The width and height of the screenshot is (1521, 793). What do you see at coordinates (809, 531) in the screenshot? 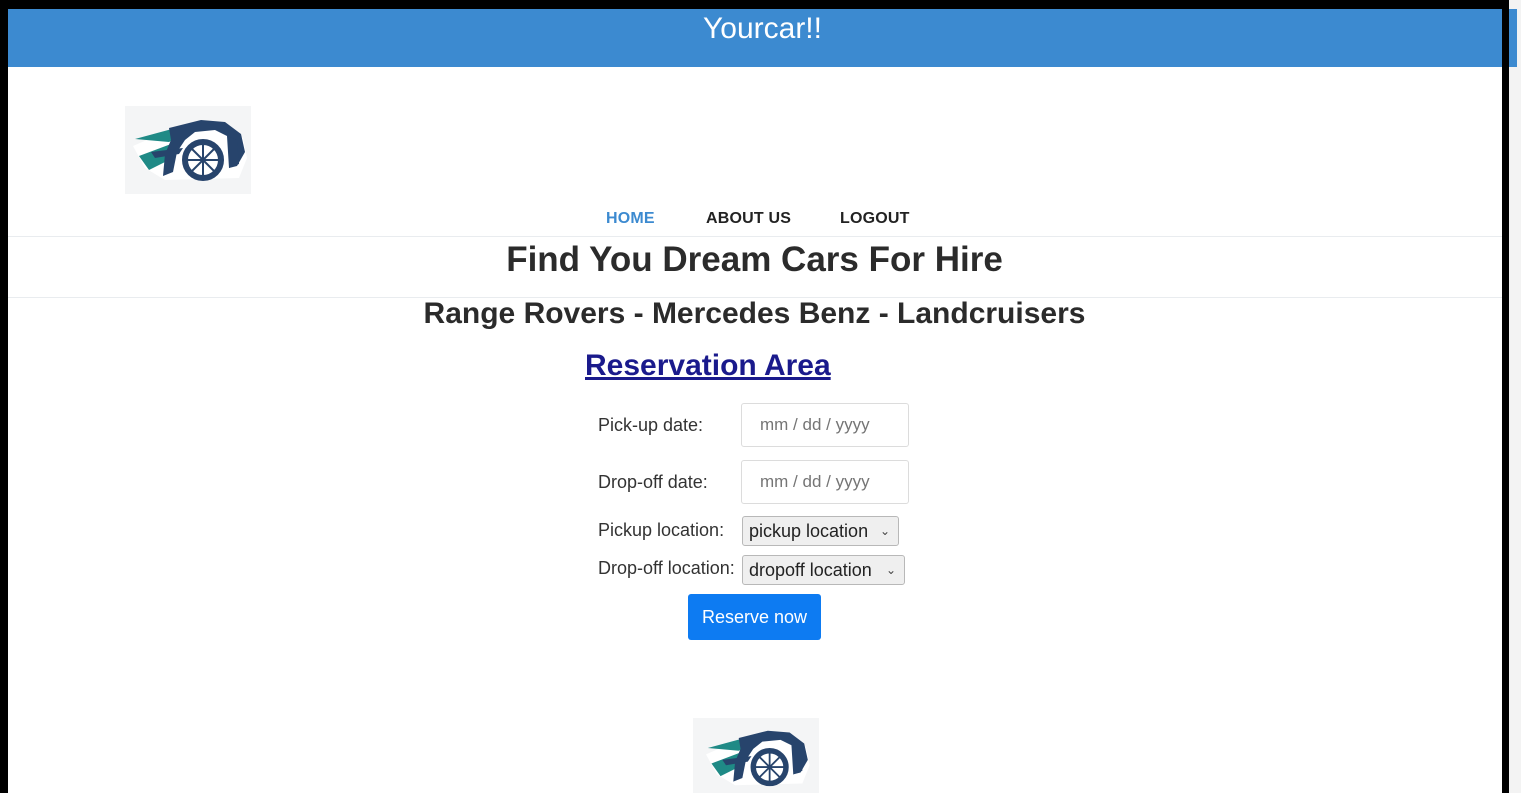
I see `pickup-location-value: pickup location` at bounding box center [809, 531].